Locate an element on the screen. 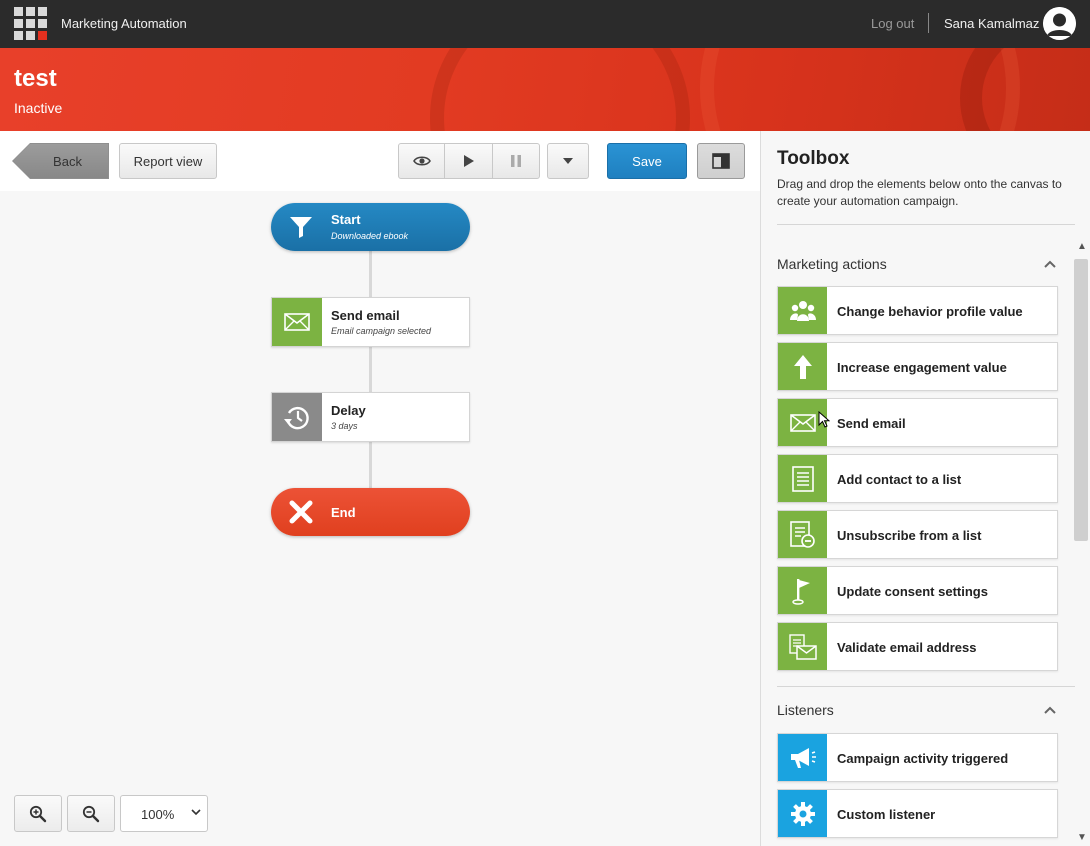 This screenshot has height=846, width=1090. activate-button is located at coordinates (468, 161).